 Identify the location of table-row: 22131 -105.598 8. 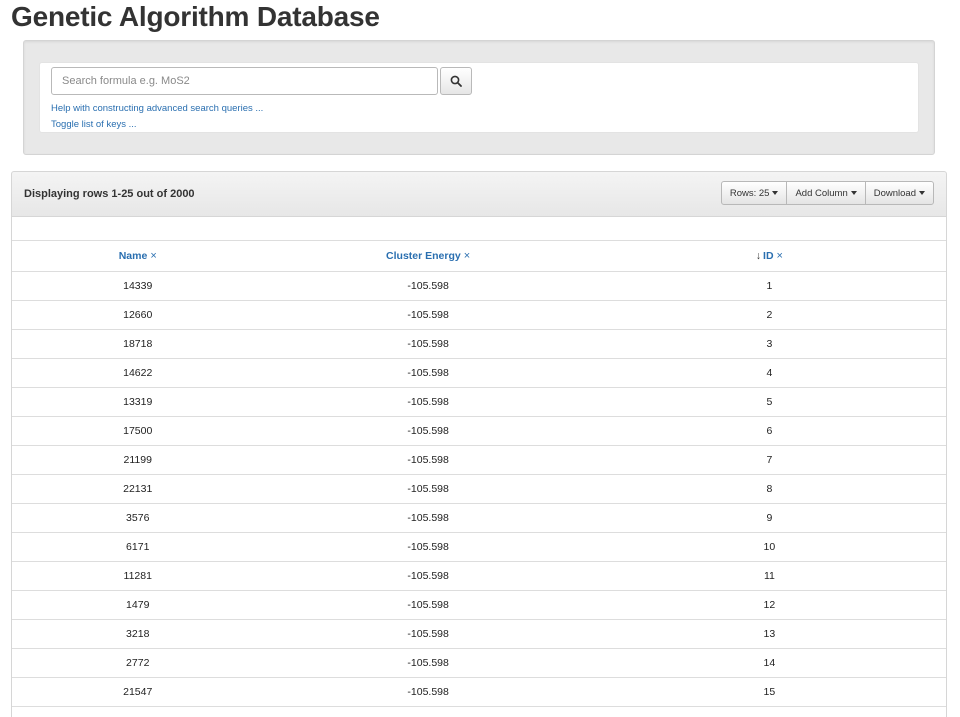
(479, 489).